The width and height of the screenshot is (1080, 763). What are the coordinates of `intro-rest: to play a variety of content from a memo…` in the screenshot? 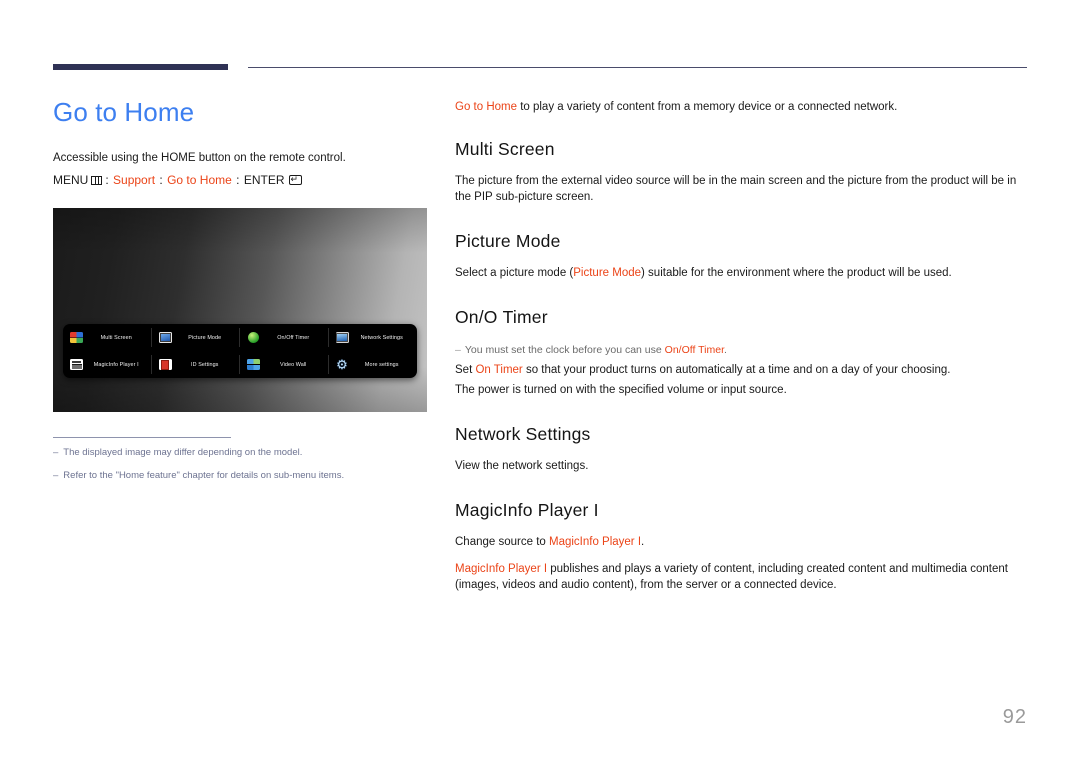 It's located at (707, 107).